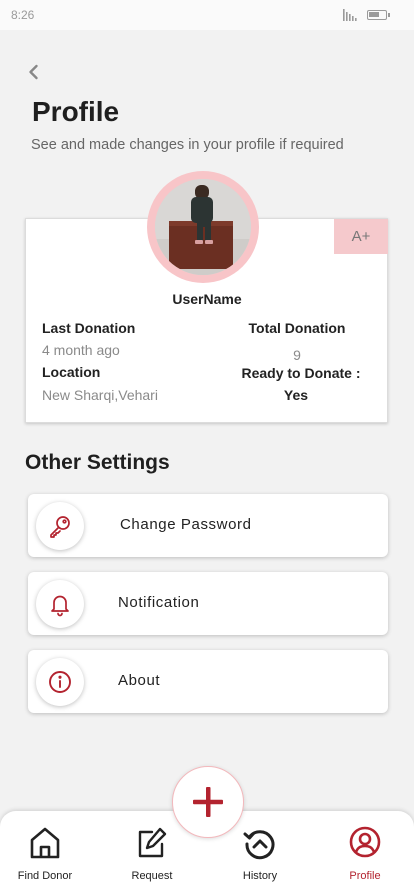 This screenshot has width=414, height=896. What do you see at coordinates (186, 524) in the screenshot?
I see `change-password-label: Change Password` at bounding box center [186, 524].